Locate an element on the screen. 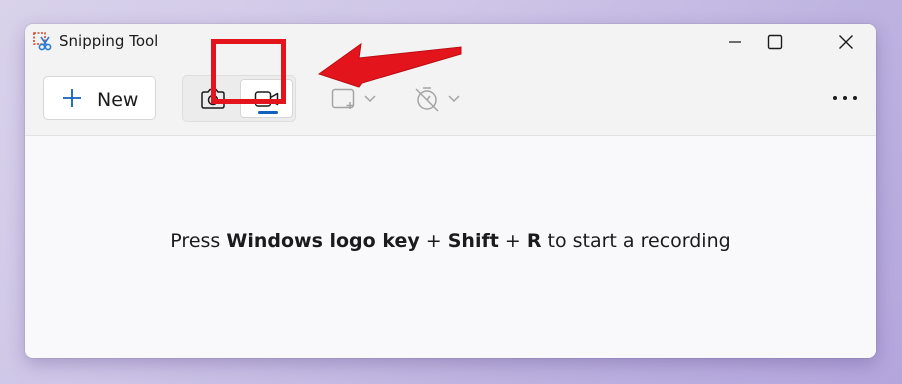 Image resolution: width=902 pixels, height=384 pixels. snipping-tool-app-icon is located at coordinates (42, 41).